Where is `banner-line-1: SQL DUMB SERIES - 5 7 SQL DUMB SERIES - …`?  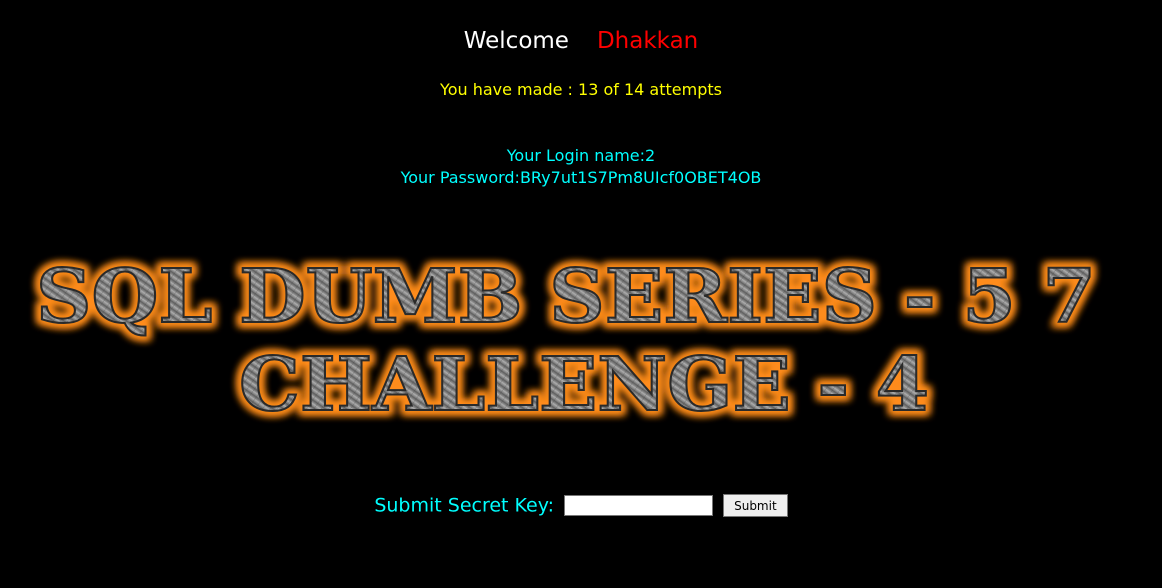 banner-line-1: SQL DUMB SERIES - 5 7 SQL DUMB SERIES - … is located at coordinates (566, 297).